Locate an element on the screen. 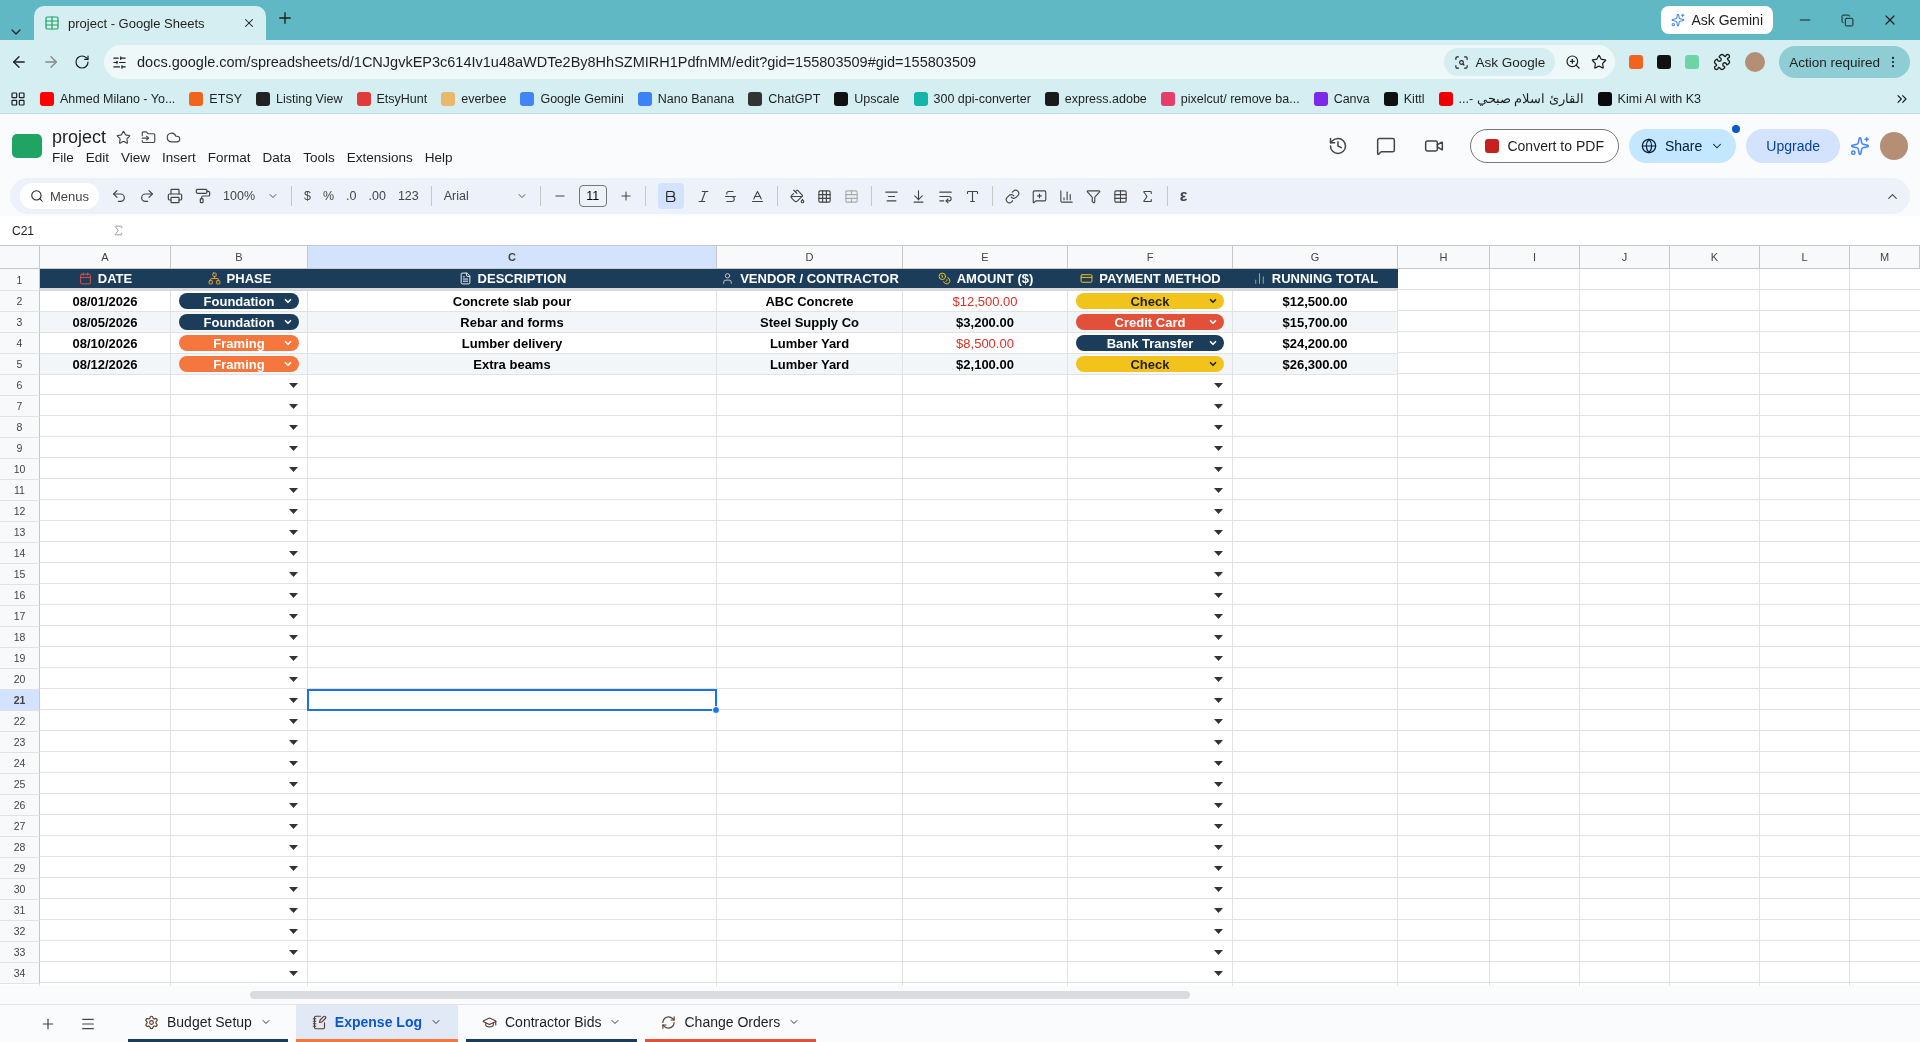 The image size is (1920, 1042). row-number: 34 is located at coordinates (20, 973).